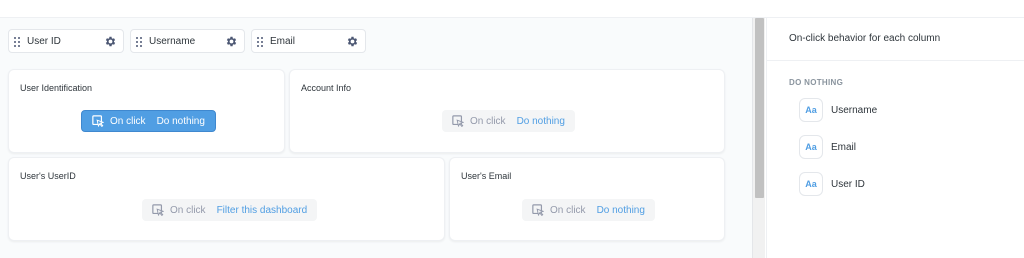  Describe the element at coordinates (899, 147) in the screenshot. I see `sidebar-item-email: Aa Email` at that location.